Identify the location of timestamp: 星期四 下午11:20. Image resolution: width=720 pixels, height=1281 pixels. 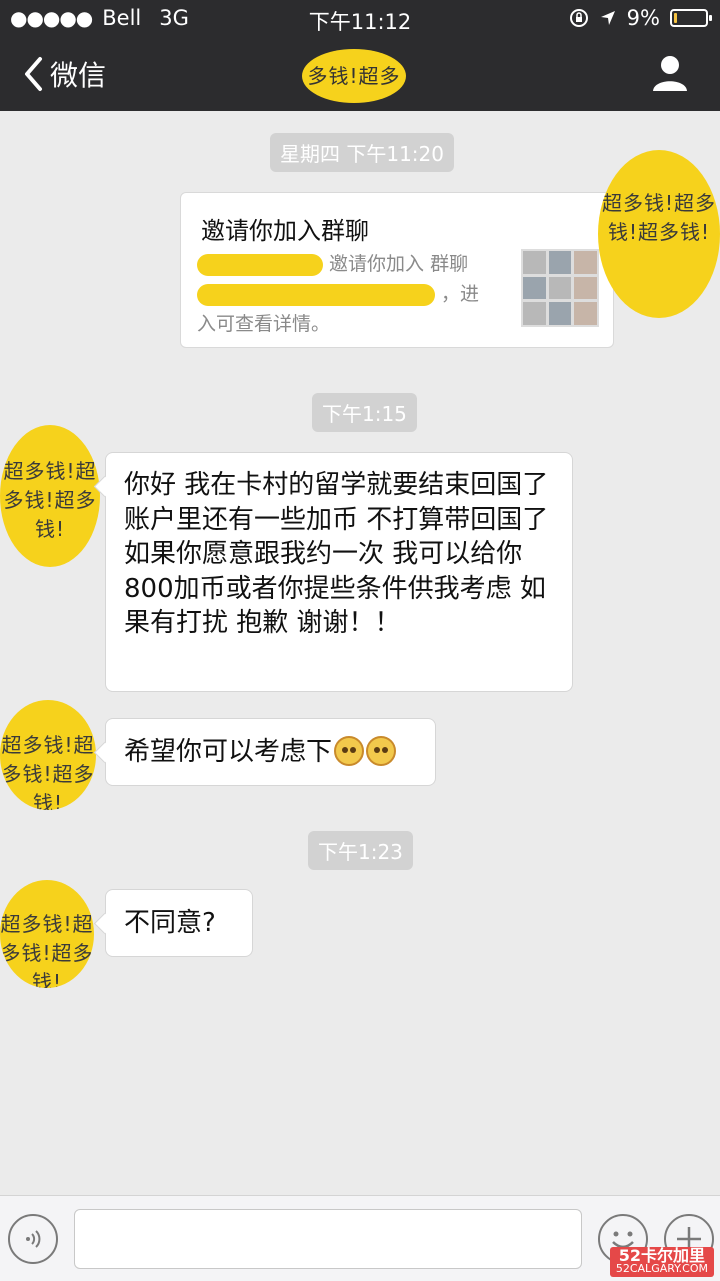
(362, 152).